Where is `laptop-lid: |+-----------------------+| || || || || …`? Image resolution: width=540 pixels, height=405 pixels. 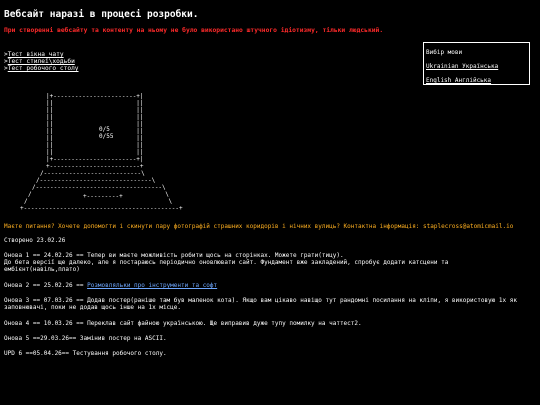 laptop-lid: |+-----------------------+| || || || || … is located at coordinates (95, 131).